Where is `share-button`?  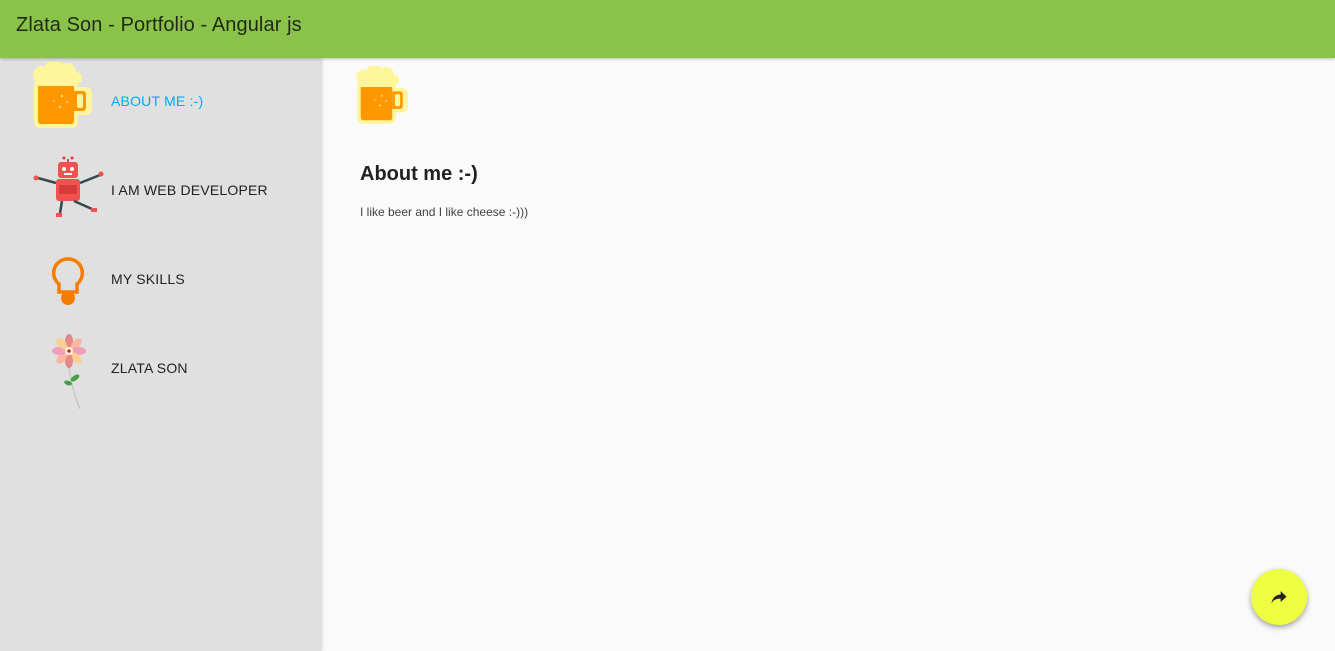
share-button is located at coordinates (1279, 597).